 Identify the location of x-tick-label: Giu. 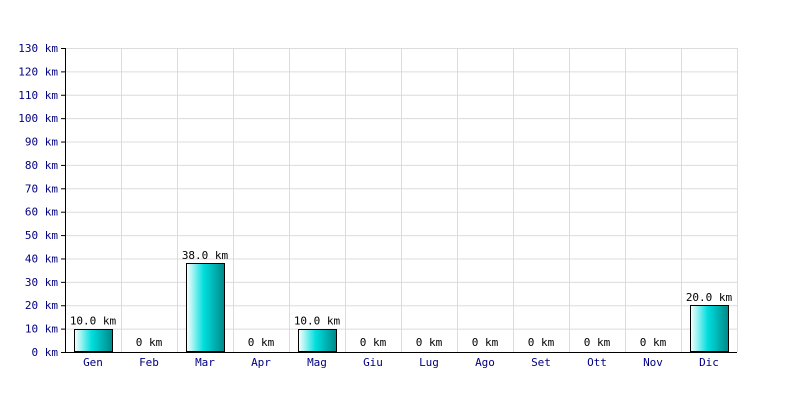
(373, 362).